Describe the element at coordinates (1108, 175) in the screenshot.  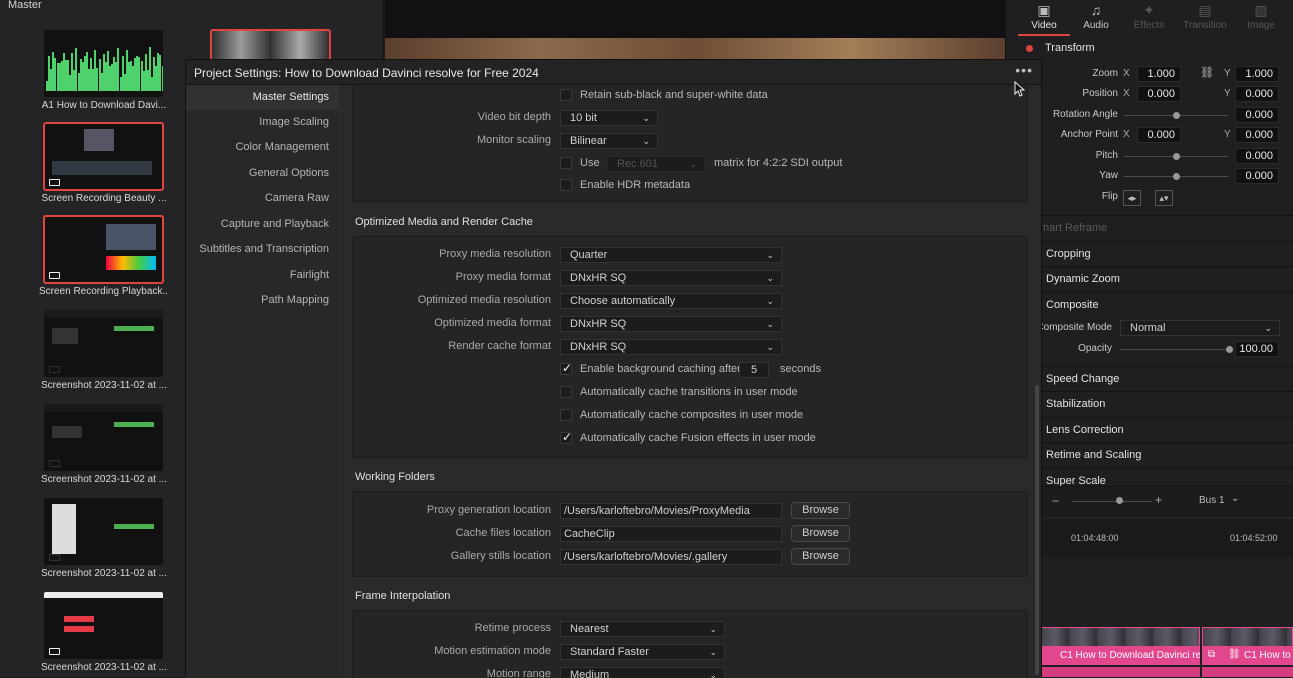
I see `yaw-label: Yaw` at that location.